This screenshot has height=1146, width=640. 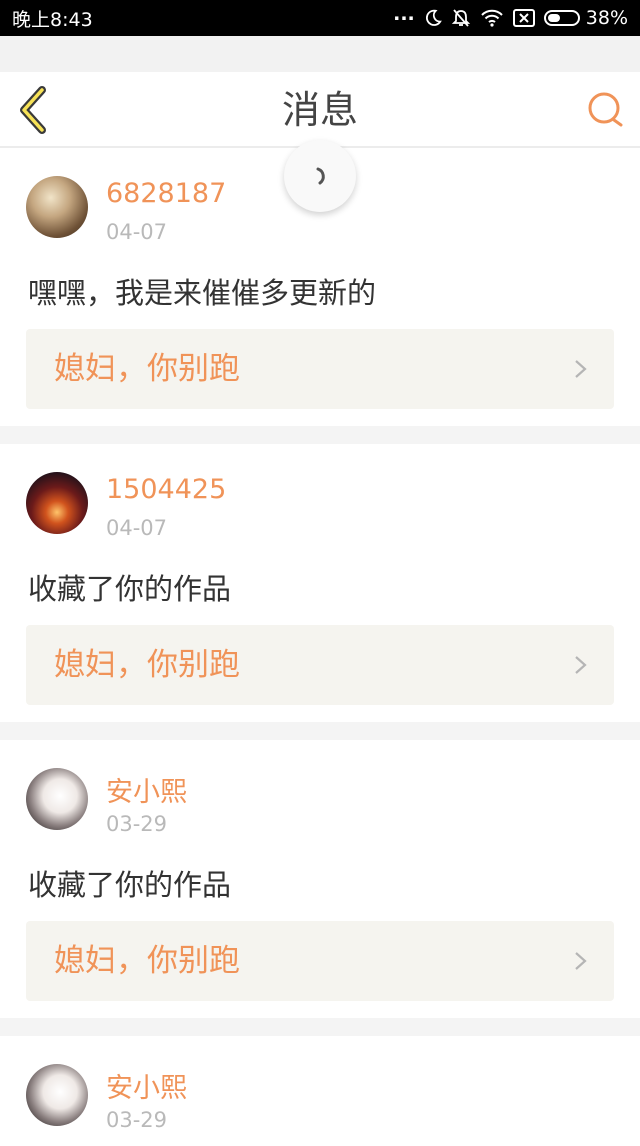 I want to click on spinner-icon, so click(x=320, y=176).